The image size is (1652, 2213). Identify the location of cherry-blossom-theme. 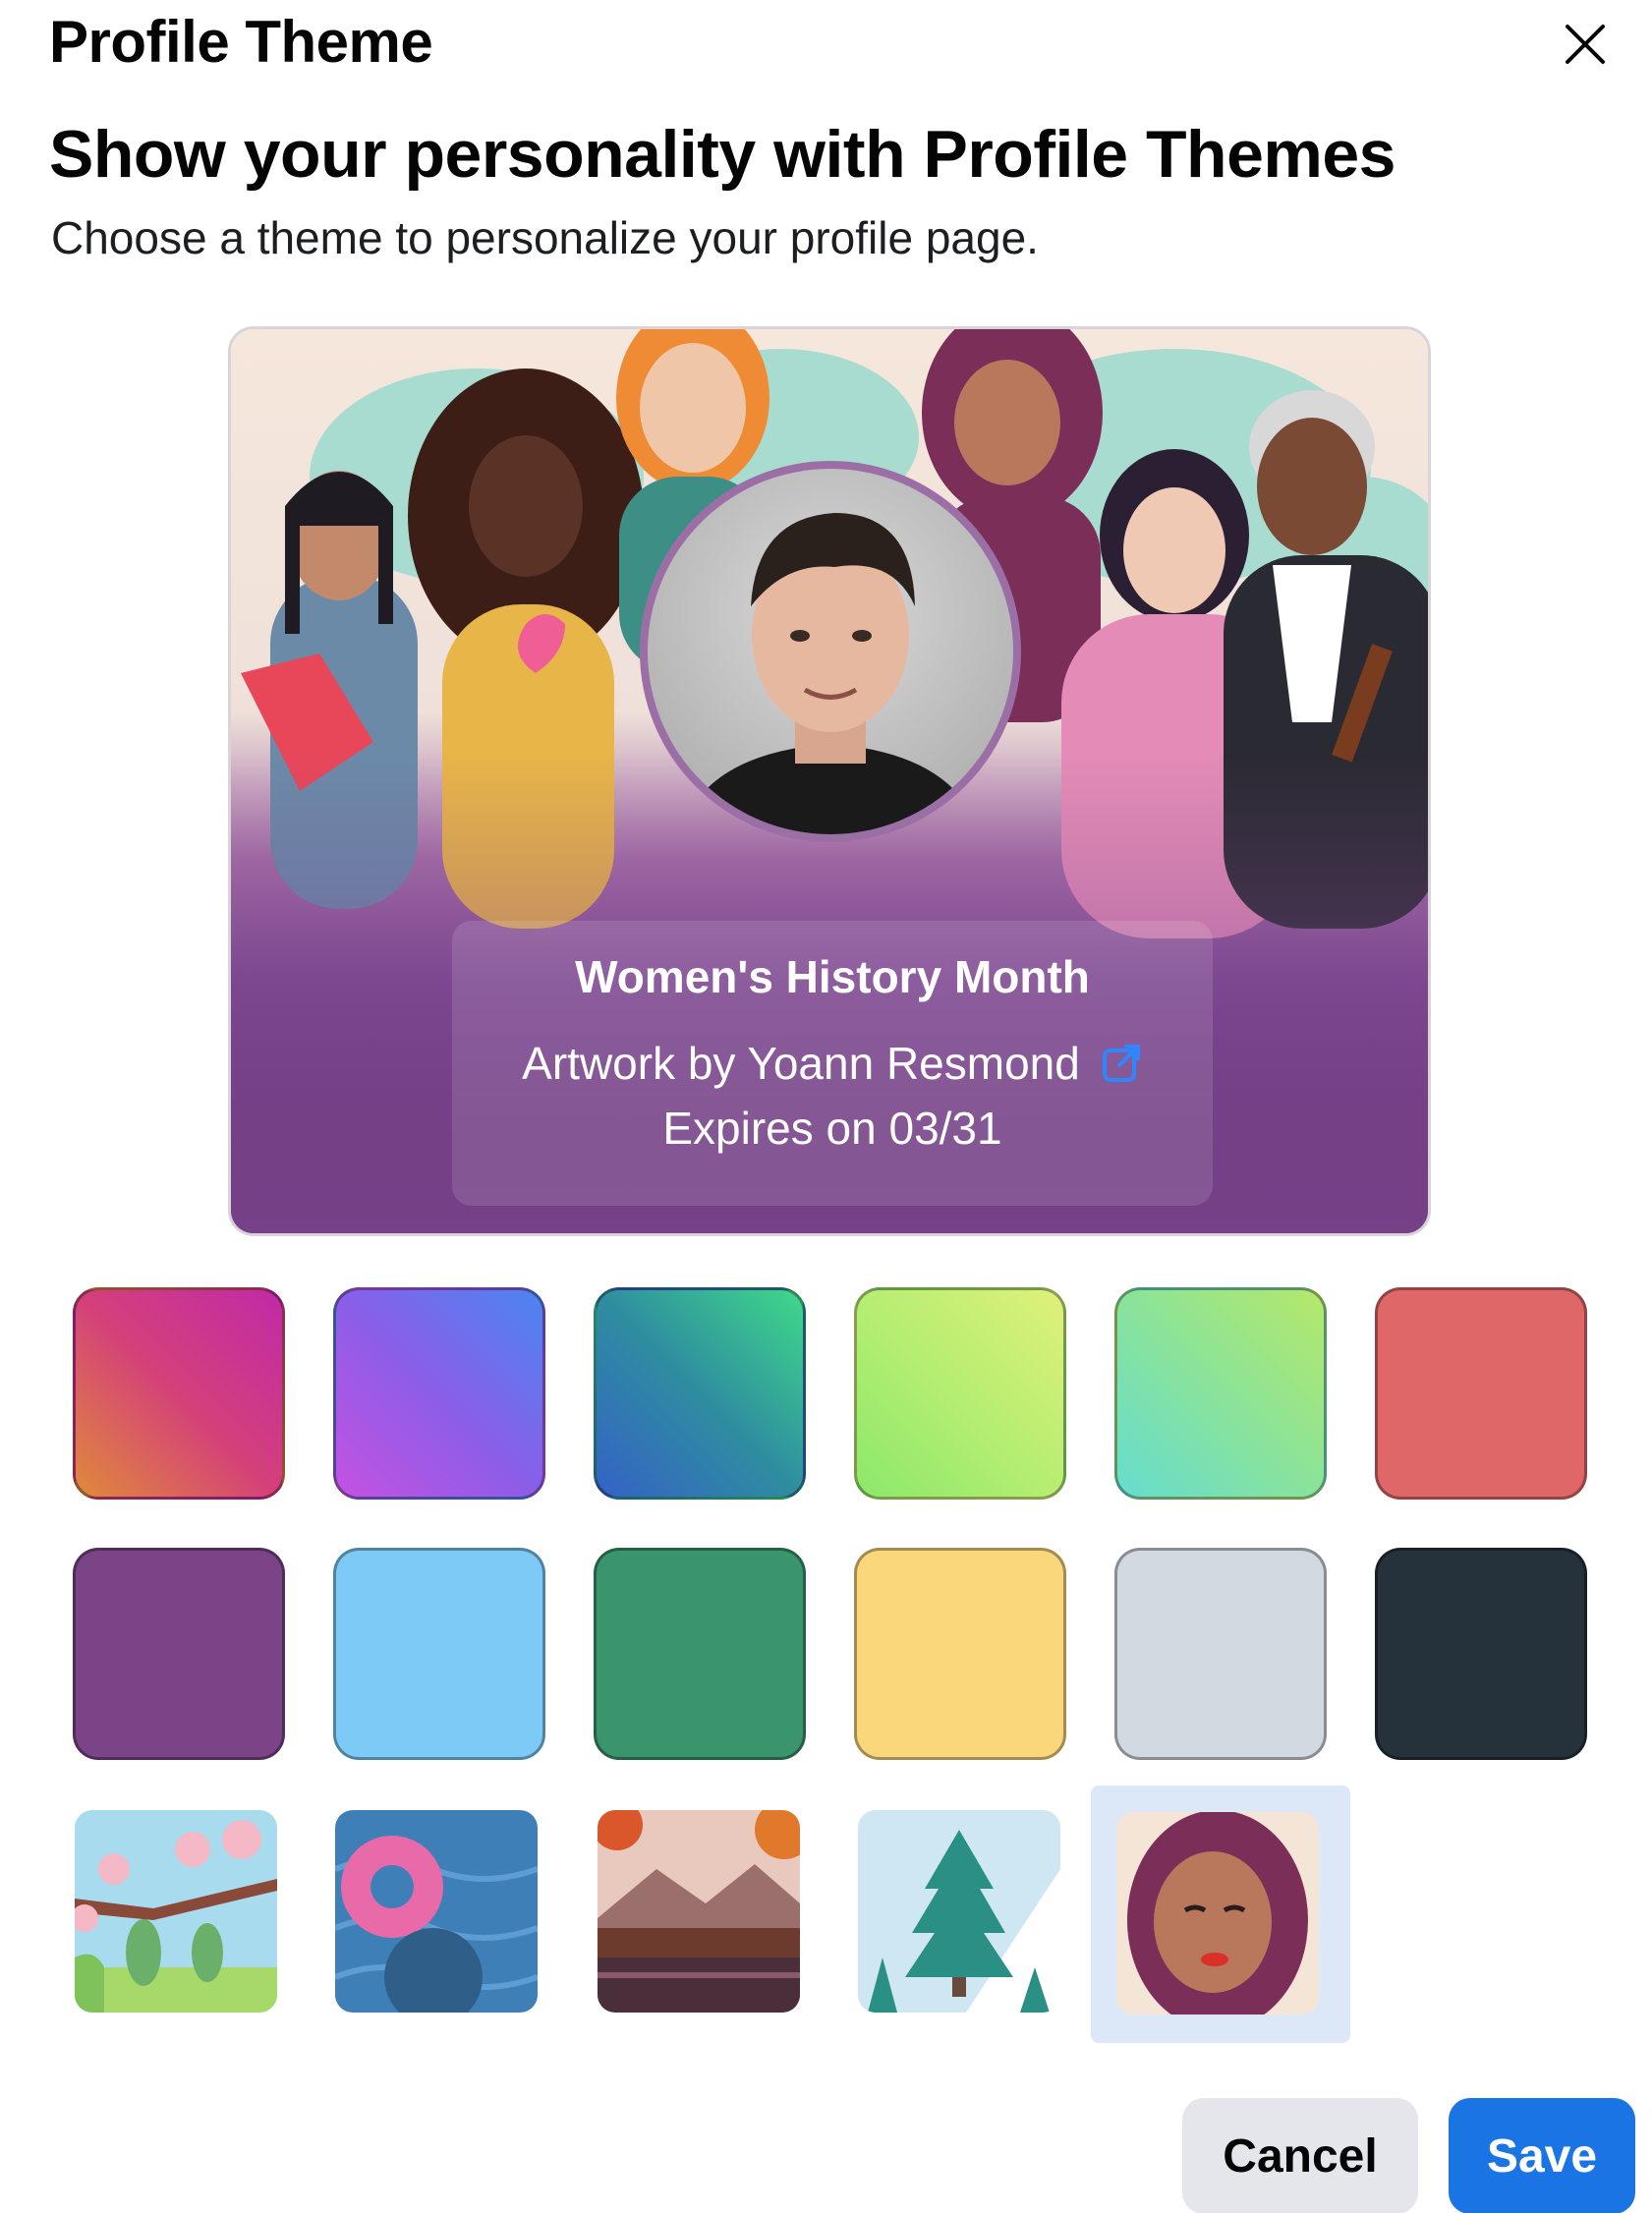
(176, 1912).